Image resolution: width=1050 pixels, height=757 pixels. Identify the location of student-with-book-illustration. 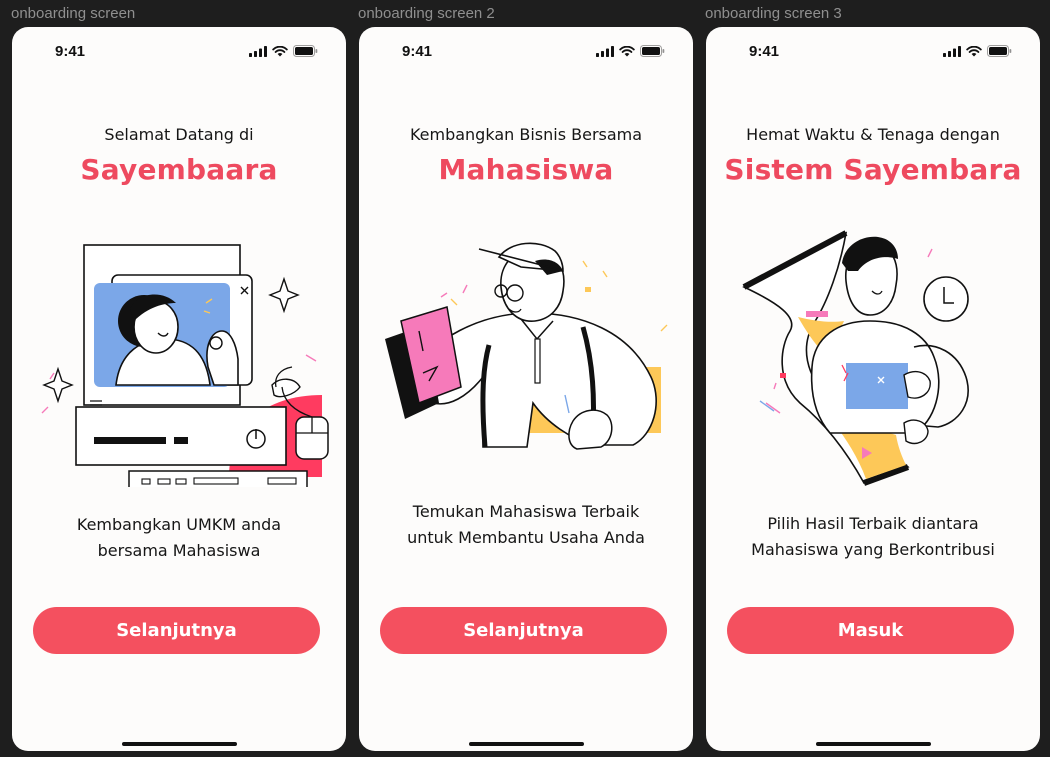
(526, 346).